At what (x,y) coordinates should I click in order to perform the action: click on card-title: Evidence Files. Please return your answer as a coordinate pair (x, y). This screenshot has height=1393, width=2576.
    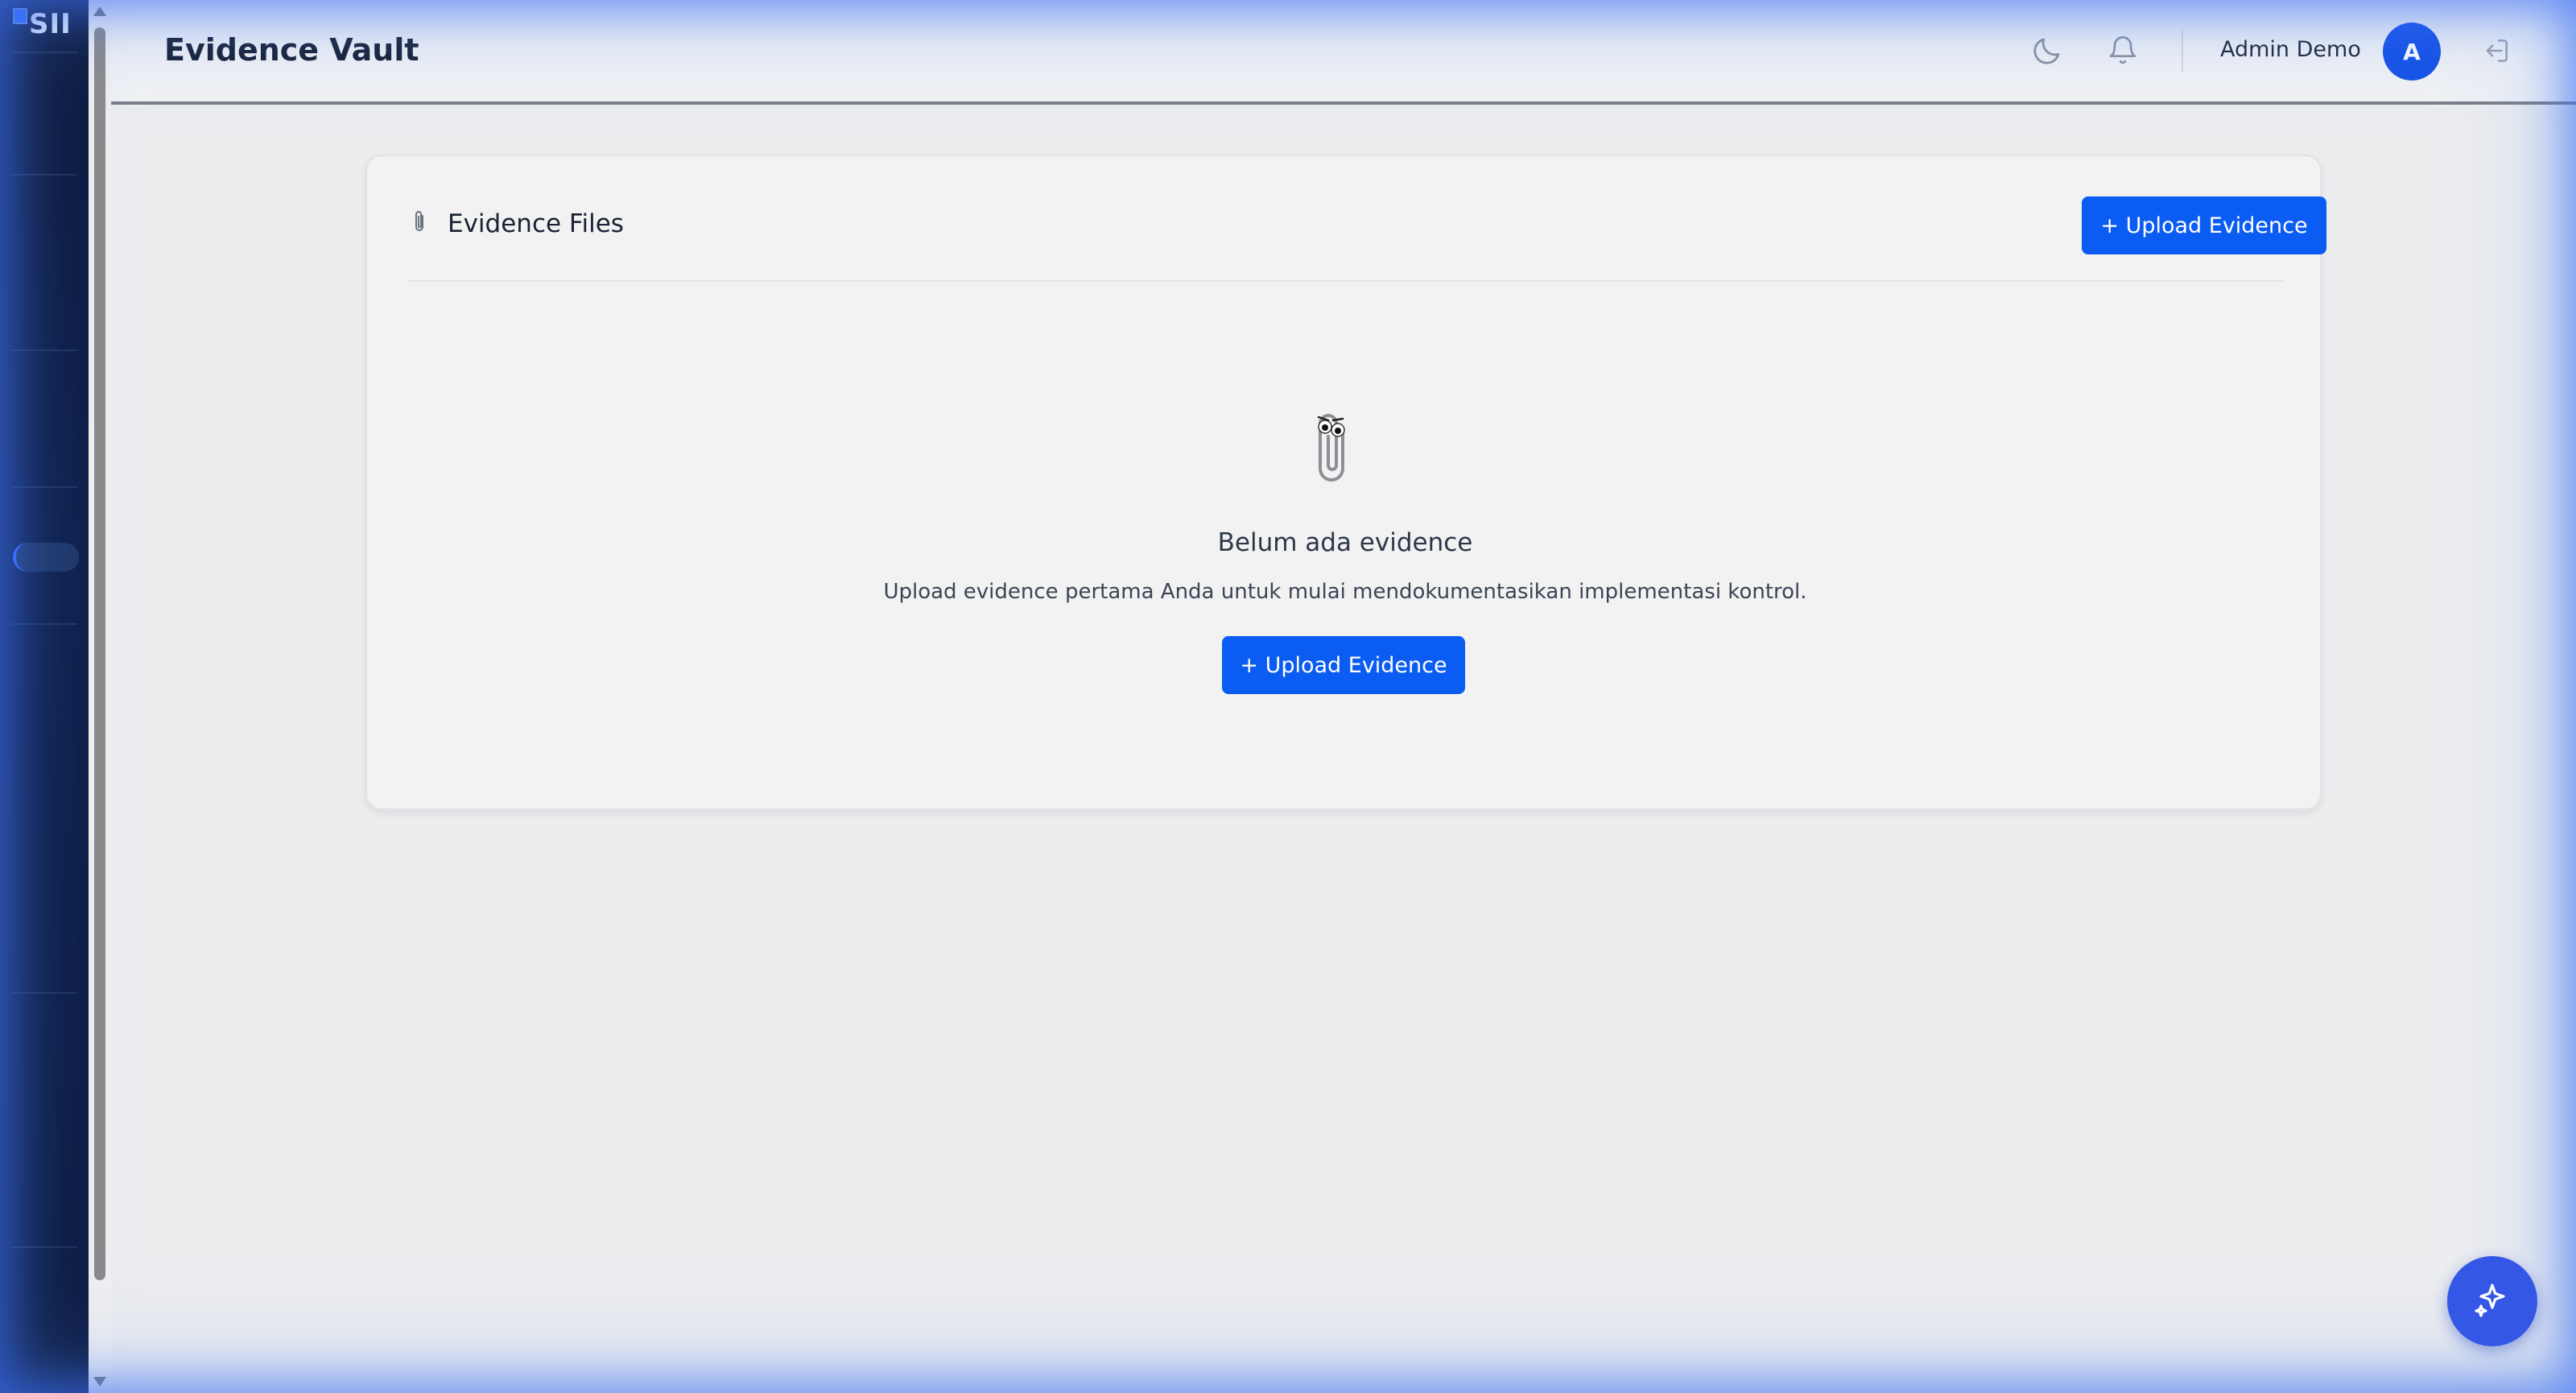
    Looking at the image, I should click on (536, 223).